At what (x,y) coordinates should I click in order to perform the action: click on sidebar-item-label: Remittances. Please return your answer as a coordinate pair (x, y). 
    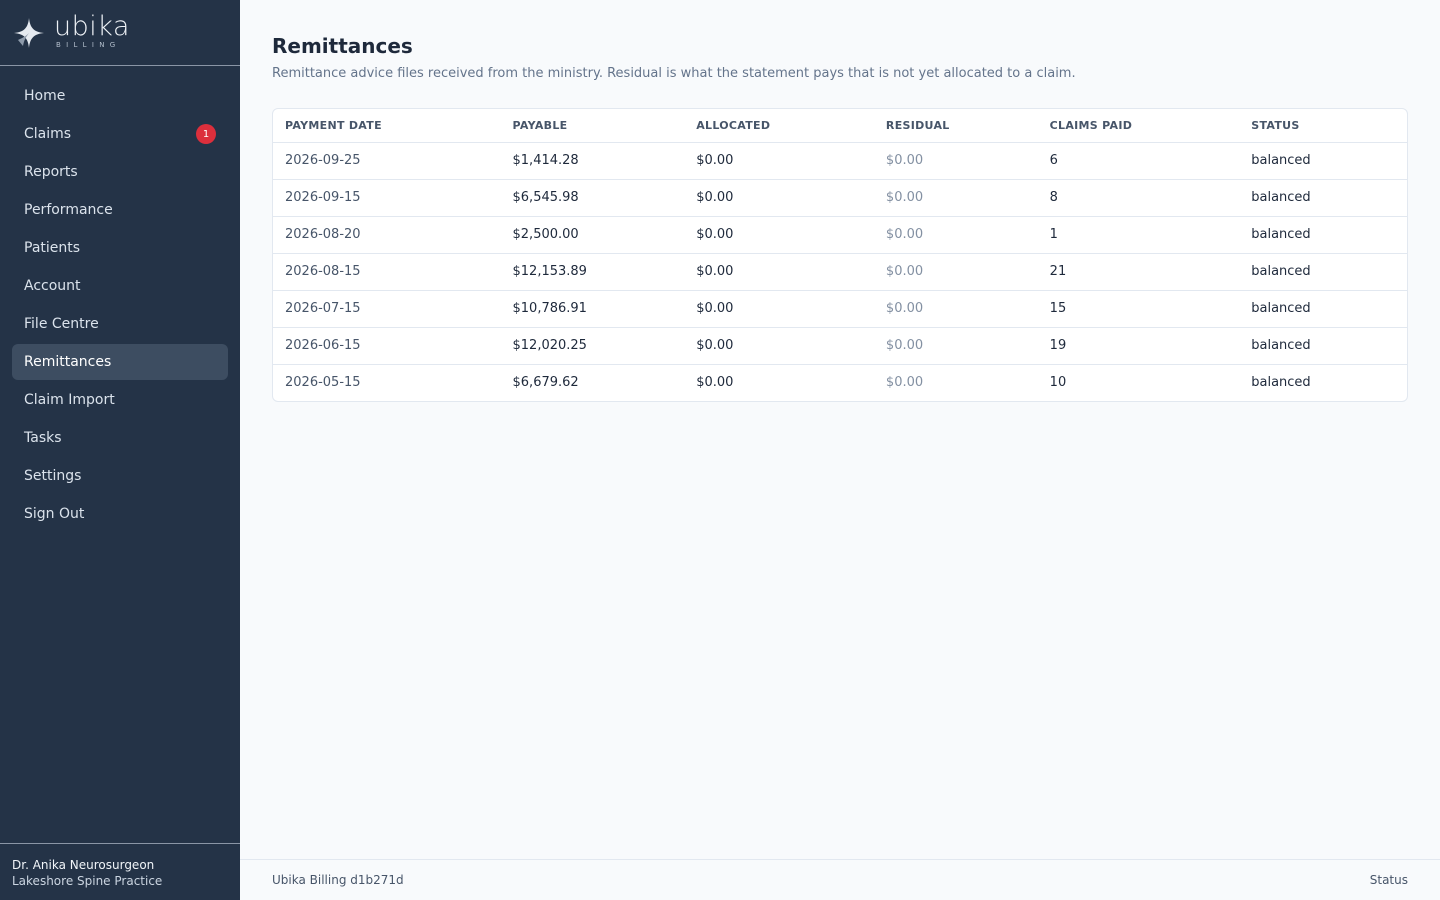
    Looking at the image, I should click on (68, 362).